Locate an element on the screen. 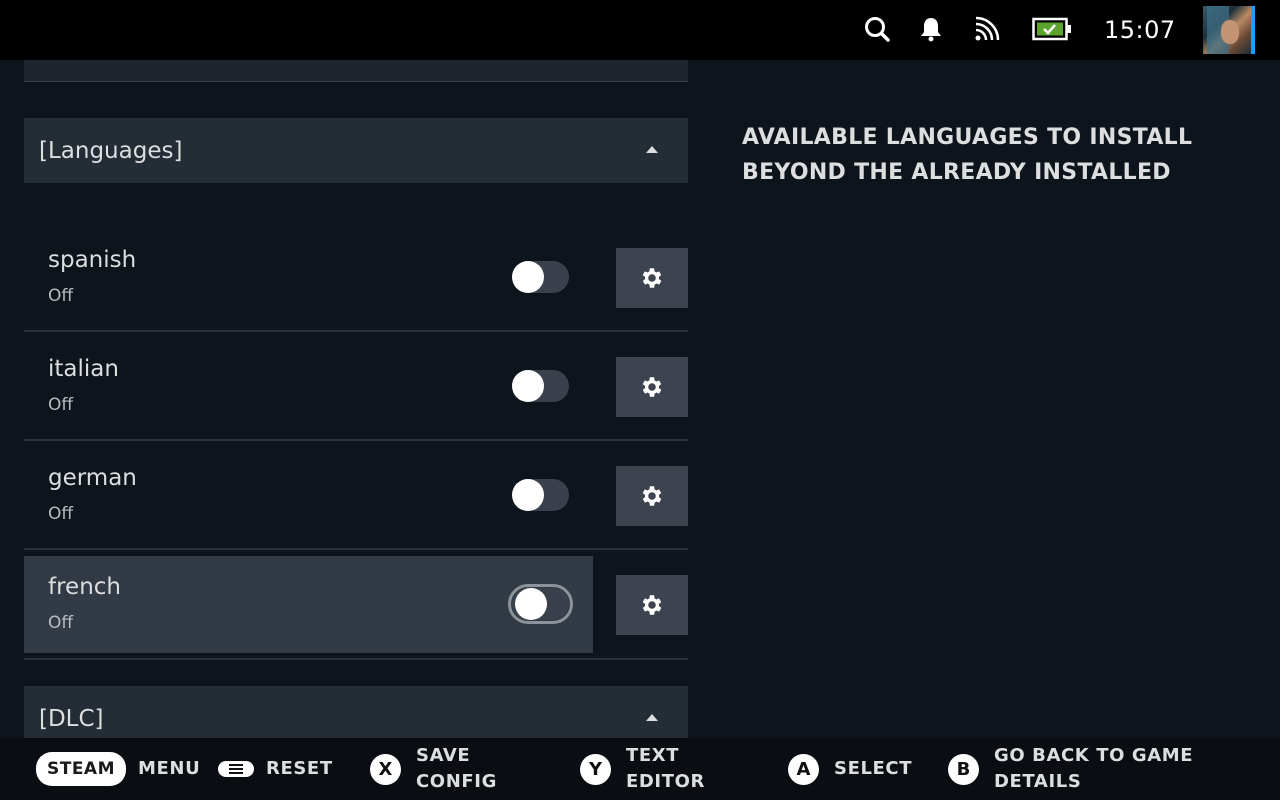 This screenshot has height=800, width=1280. dlc-section-header: [DLC] is located at coordinates (356, 712).